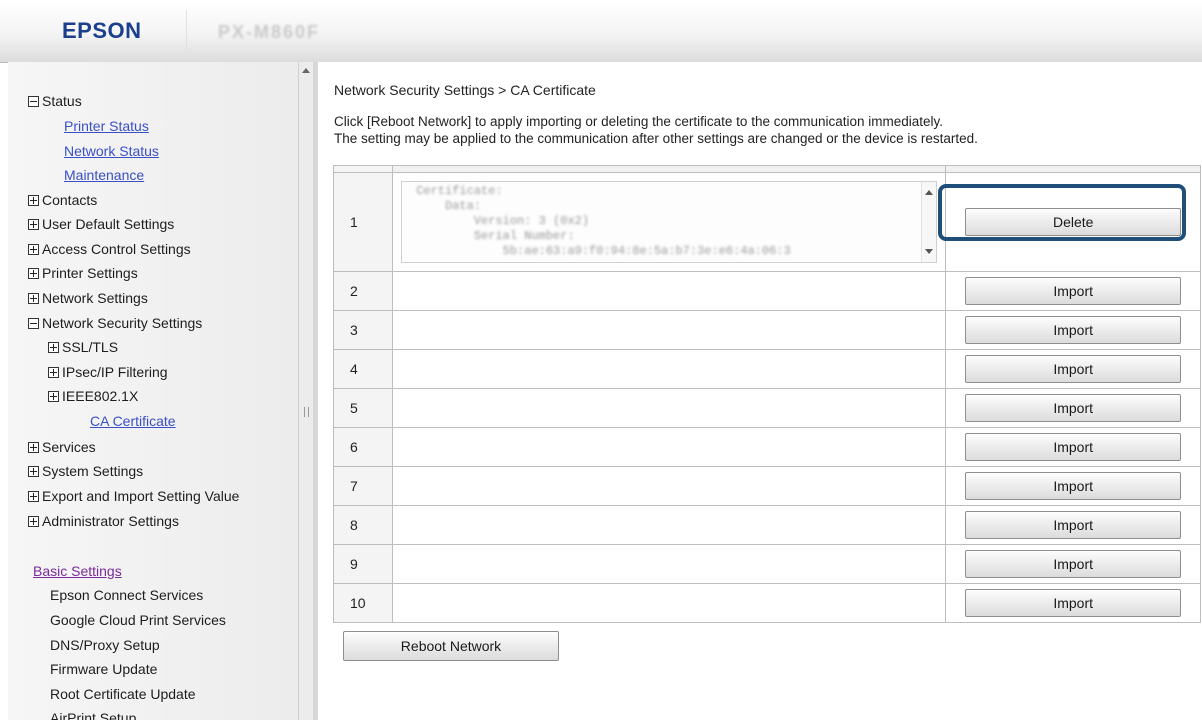  Describe the element at coordinates (451, 646) in the screenshot. I see `reboot-network-button: Reboot Network` at that location.